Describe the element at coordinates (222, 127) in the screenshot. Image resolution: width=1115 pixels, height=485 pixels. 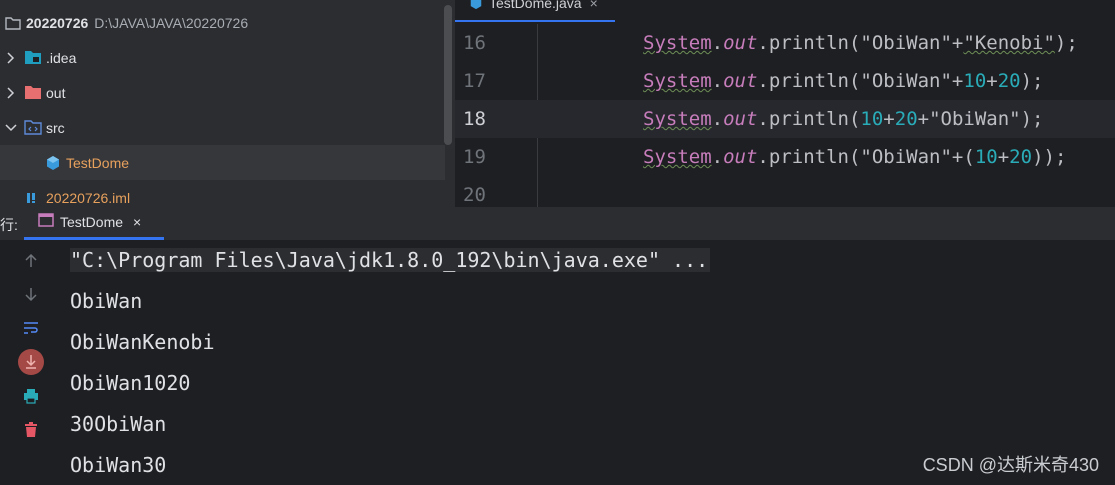
I see `tree-item-src: src` at that location.